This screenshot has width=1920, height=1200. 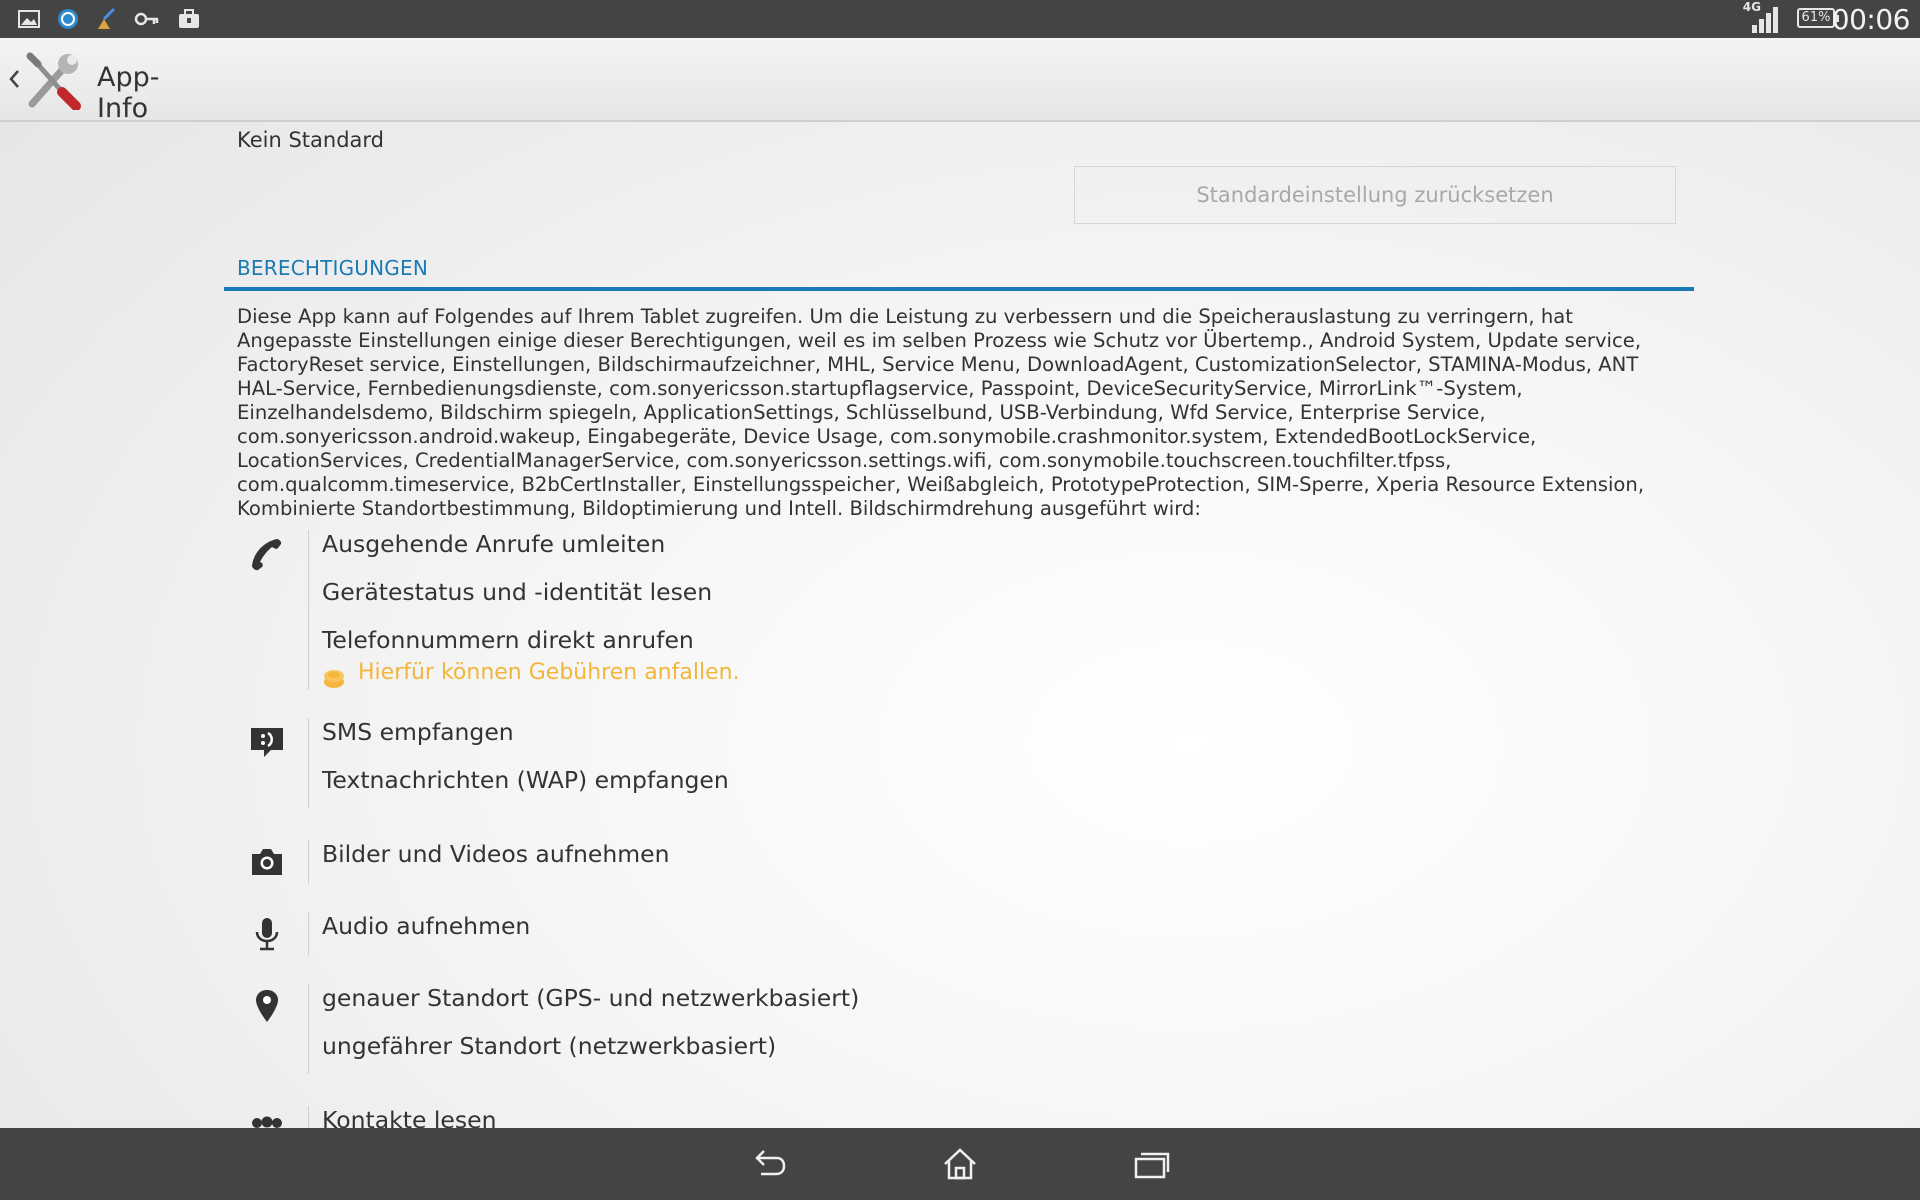 I want to click on permission-item: Audio aufnehmen, so click(x=426, y=926).